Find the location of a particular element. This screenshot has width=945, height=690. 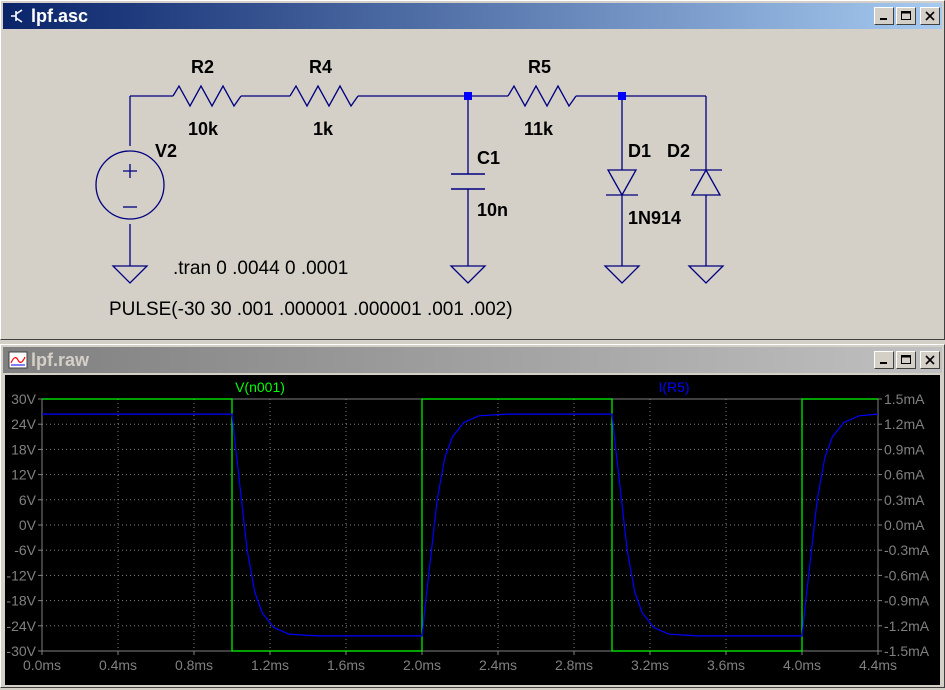

c1-value-label: 10n is located at coordinates (492, 210).